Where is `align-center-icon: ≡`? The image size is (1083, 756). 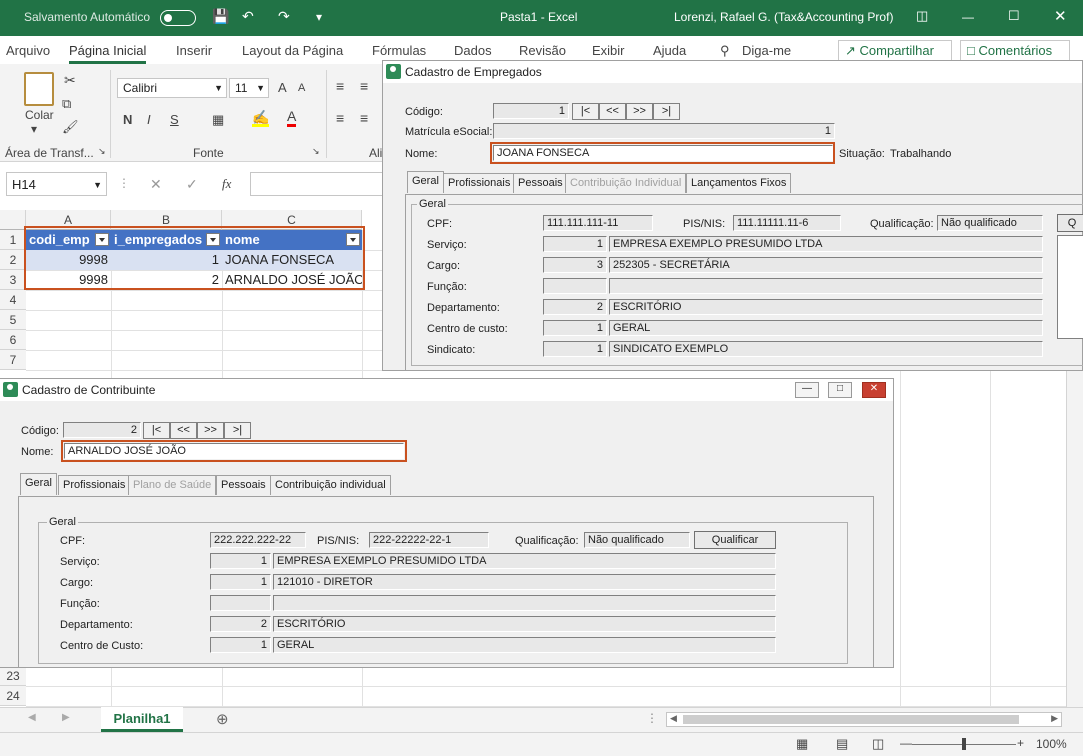
align-center-icon: ≡ is located at coordinates (364, 118).